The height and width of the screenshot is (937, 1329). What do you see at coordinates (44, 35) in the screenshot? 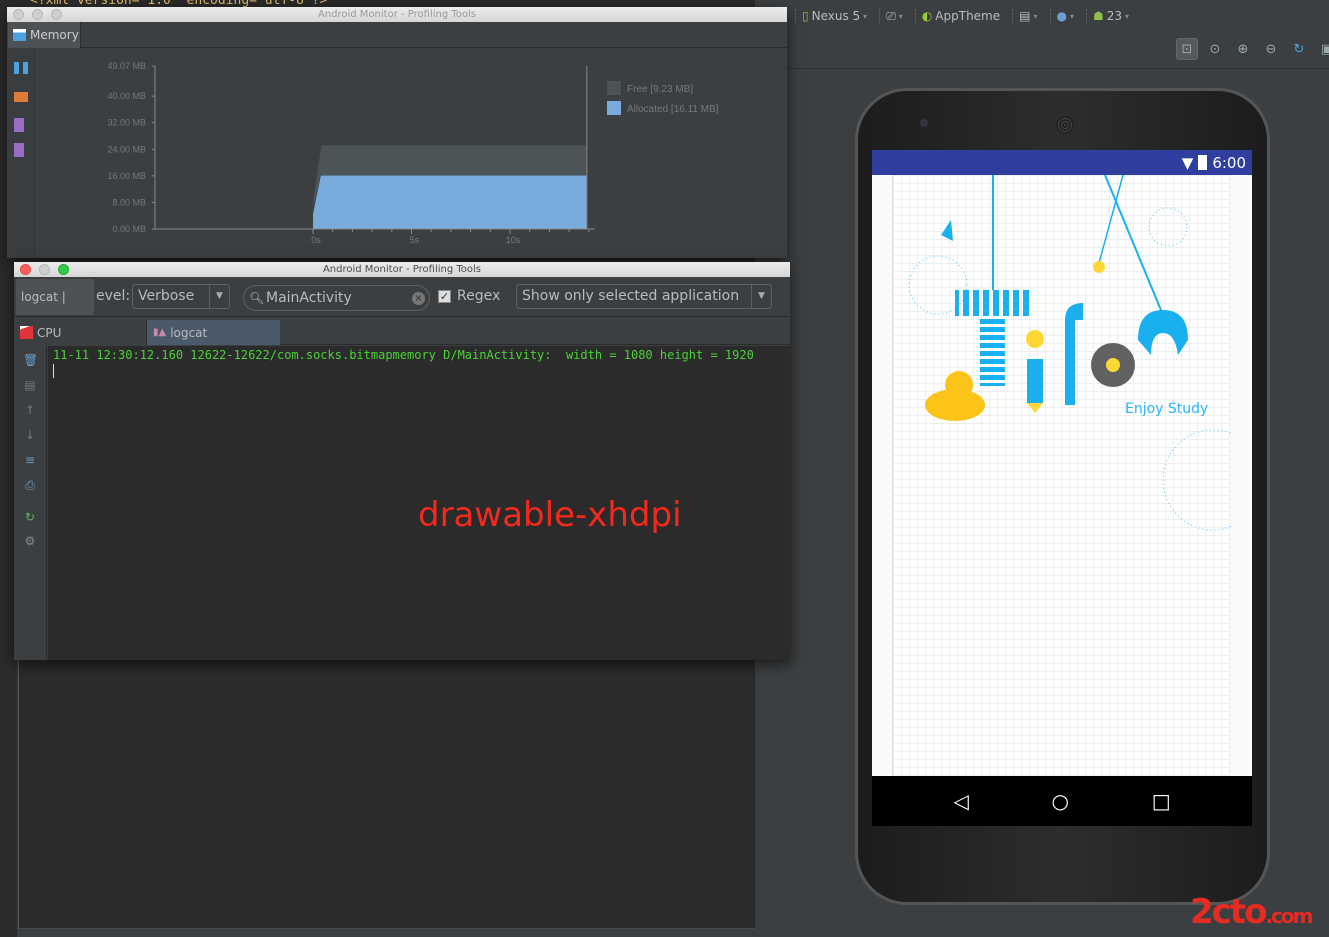
I see `tab-memory: Memory` at bounding box center [44, 35].